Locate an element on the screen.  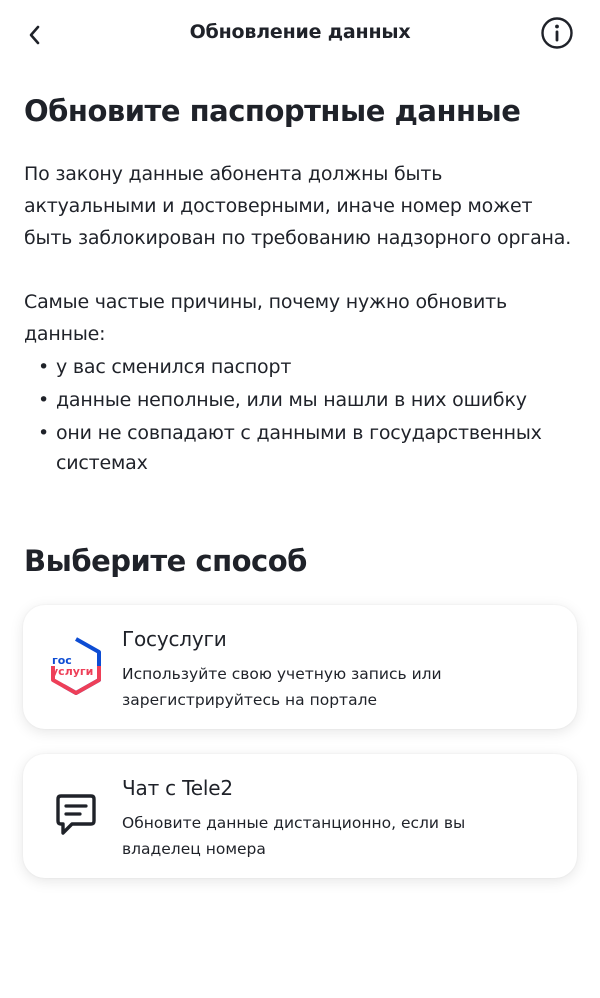
chat-bubble-icon is located at coordinates (76, 815).